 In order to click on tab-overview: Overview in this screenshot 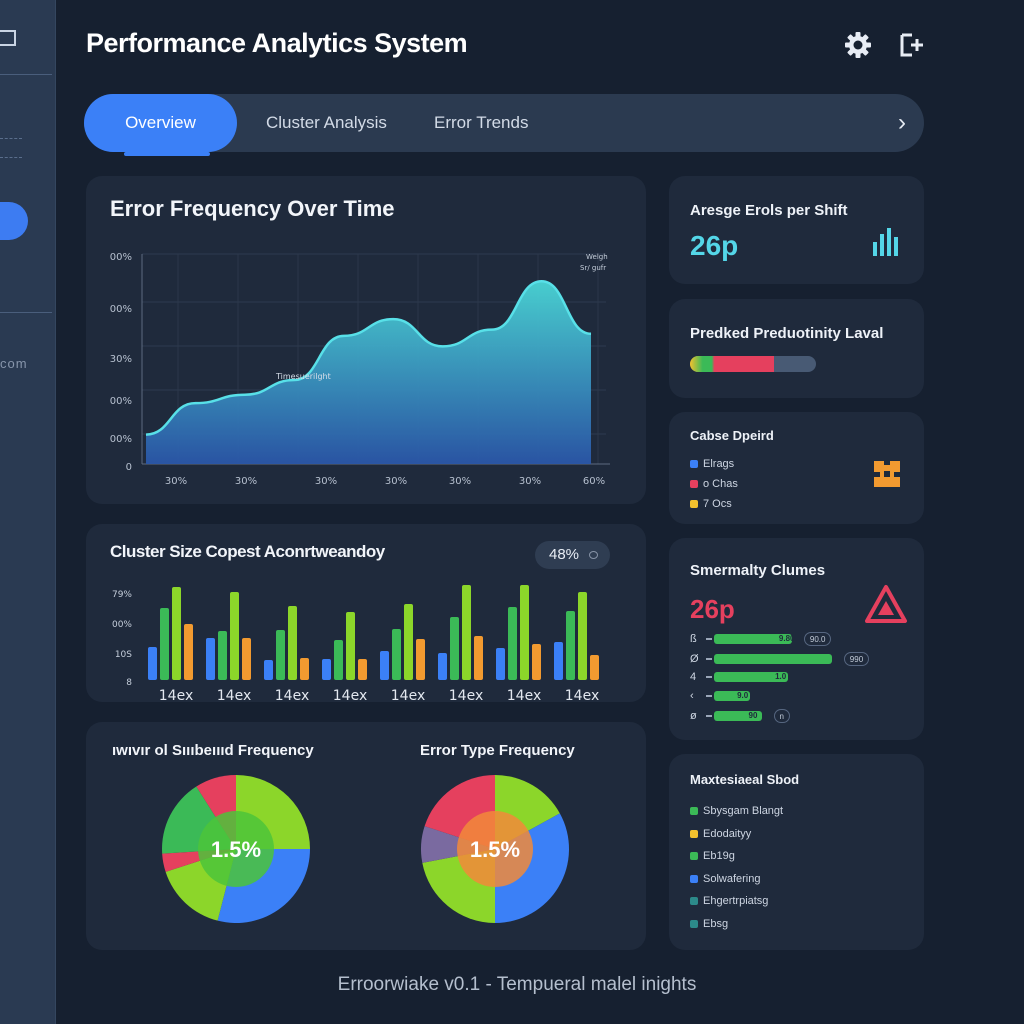, I will do `click(160, 125)`.